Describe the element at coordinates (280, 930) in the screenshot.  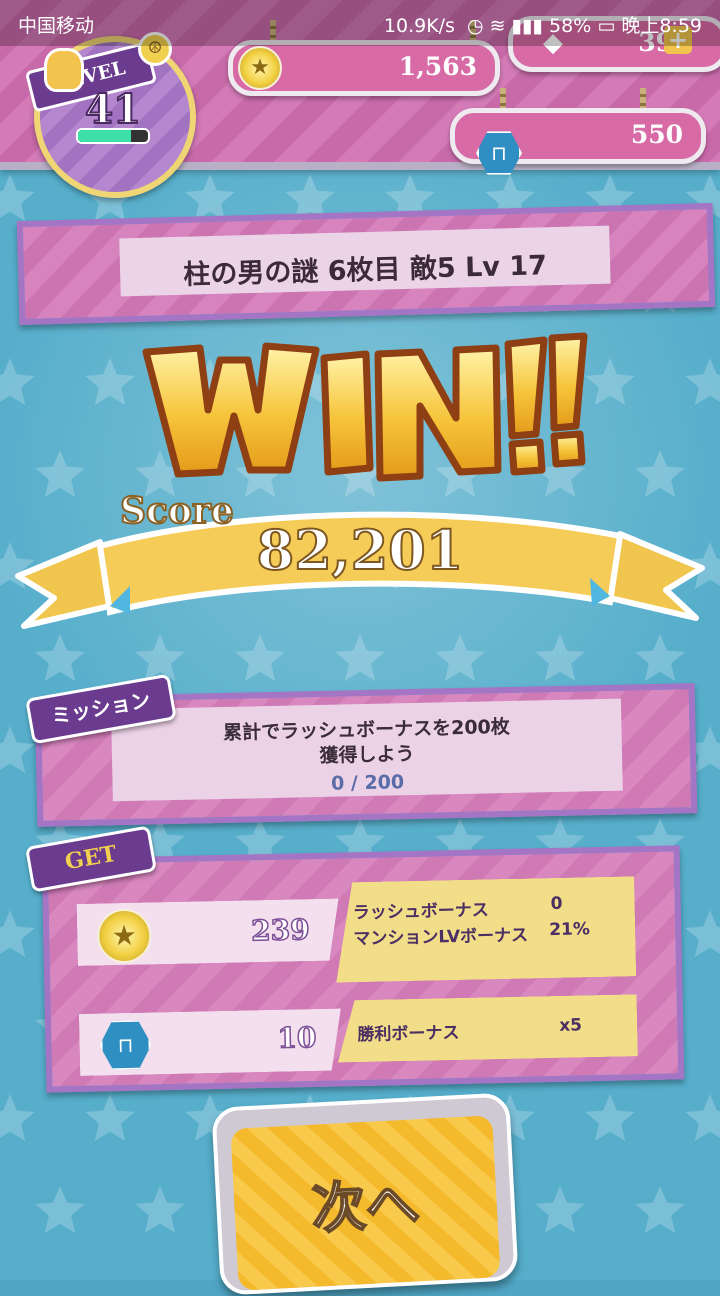
I see `coin-reward-amount: 239` at that location.